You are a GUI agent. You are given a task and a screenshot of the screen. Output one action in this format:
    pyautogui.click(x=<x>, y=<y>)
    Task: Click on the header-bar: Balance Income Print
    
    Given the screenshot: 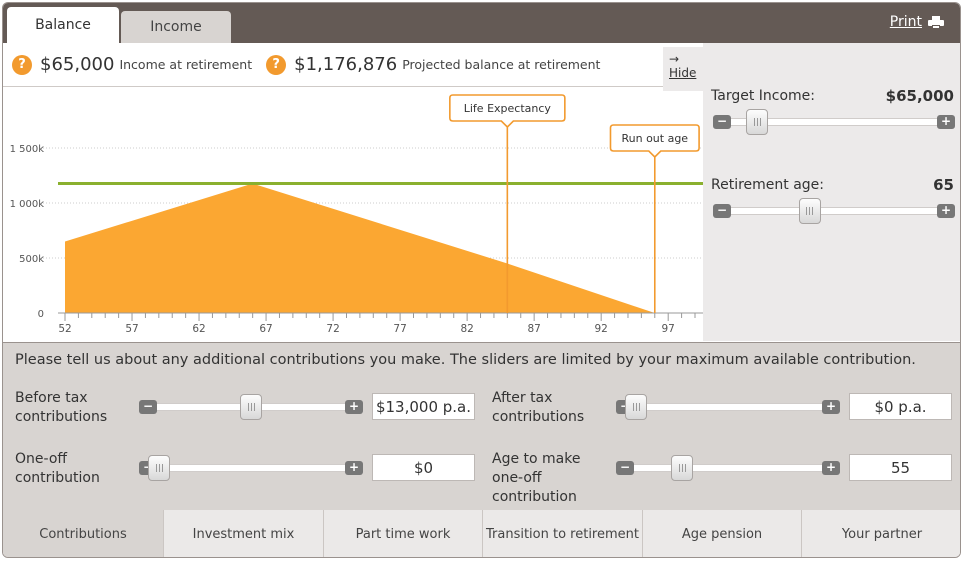 What is the action you would take?
    pyautogui.click(x=481, y=23)
    